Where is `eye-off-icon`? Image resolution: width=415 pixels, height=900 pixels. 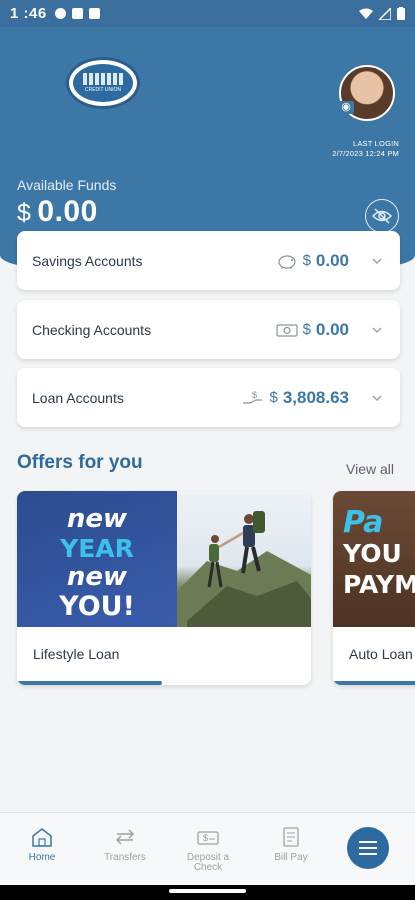 eye-off-icon is located at coordinates (382, 216).